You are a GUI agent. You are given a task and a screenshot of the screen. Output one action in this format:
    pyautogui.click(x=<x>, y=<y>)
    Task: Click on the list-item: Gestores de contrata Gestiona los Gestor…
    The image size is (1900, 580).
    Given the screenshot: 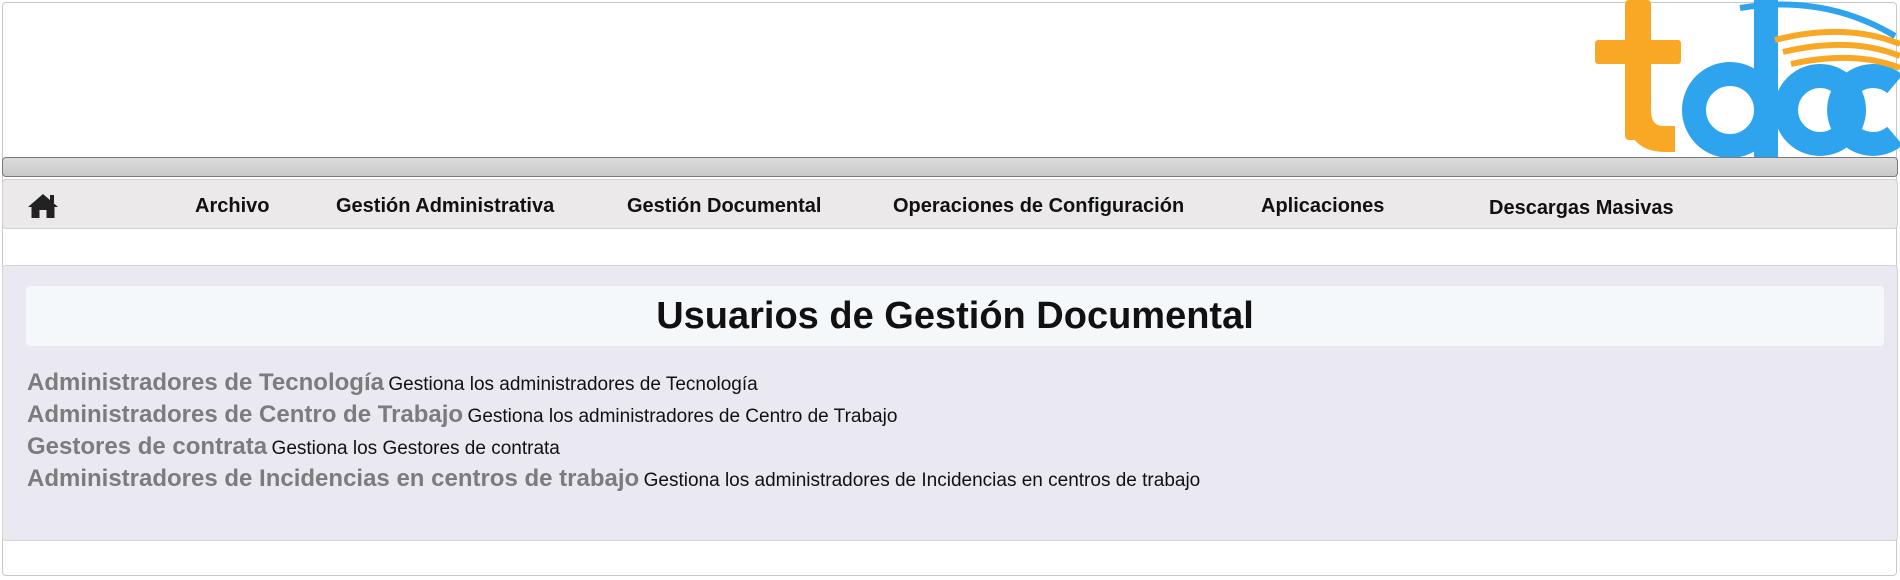 What is the action you would take?
    pyautogui.click(x=613, y=449)
    